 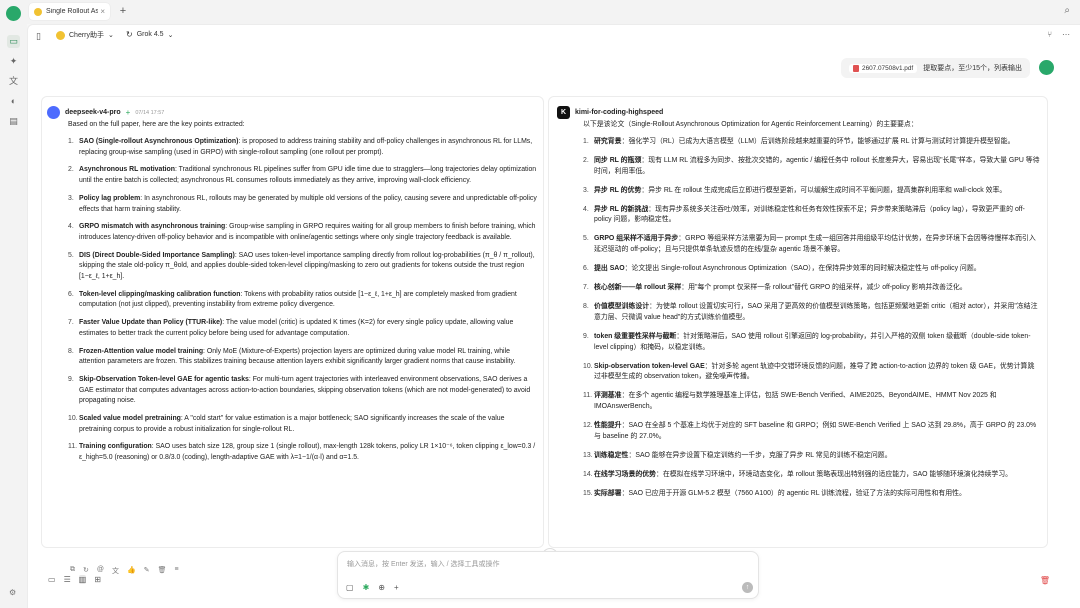 What do you see at coordinates (372, 587) in the screenshot?
I see `composer-tools: ▢ ✱ ⊕ +` at bounding box center [372, 587].